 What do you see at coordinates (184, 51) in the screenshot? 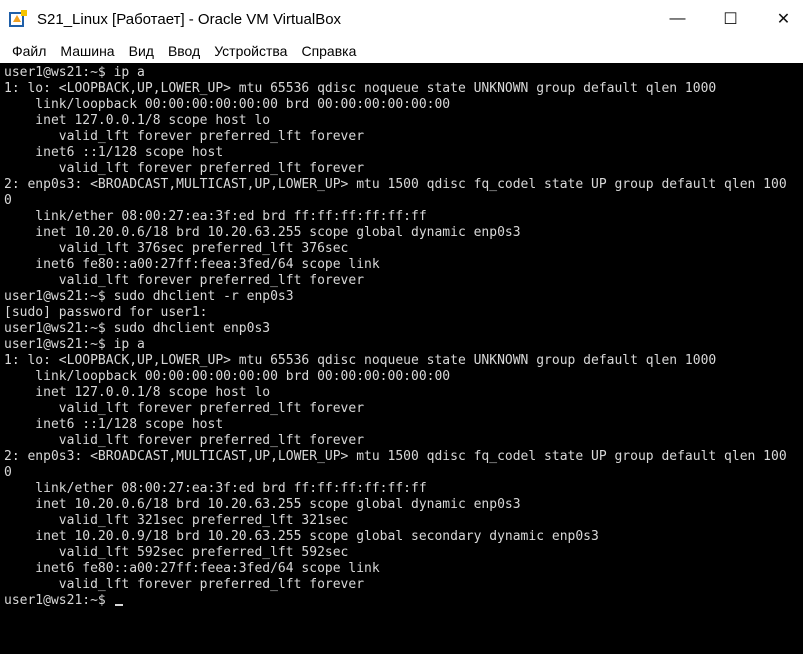
I see `menu-input: Ввод` at bounding box center [184, 51].